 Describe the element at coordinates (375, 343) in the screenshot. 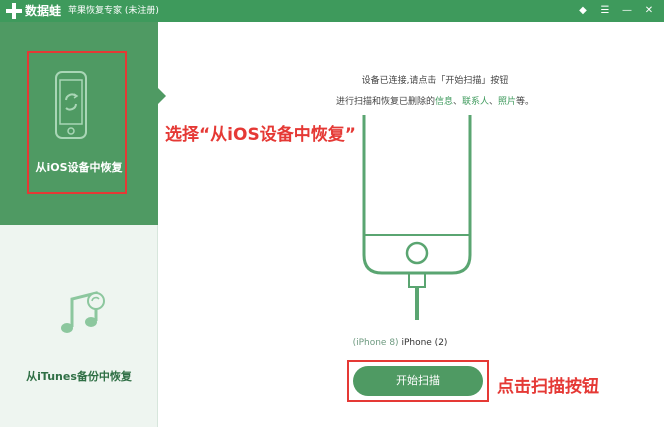

I see `device-model: (iPhone 8)` at that location.